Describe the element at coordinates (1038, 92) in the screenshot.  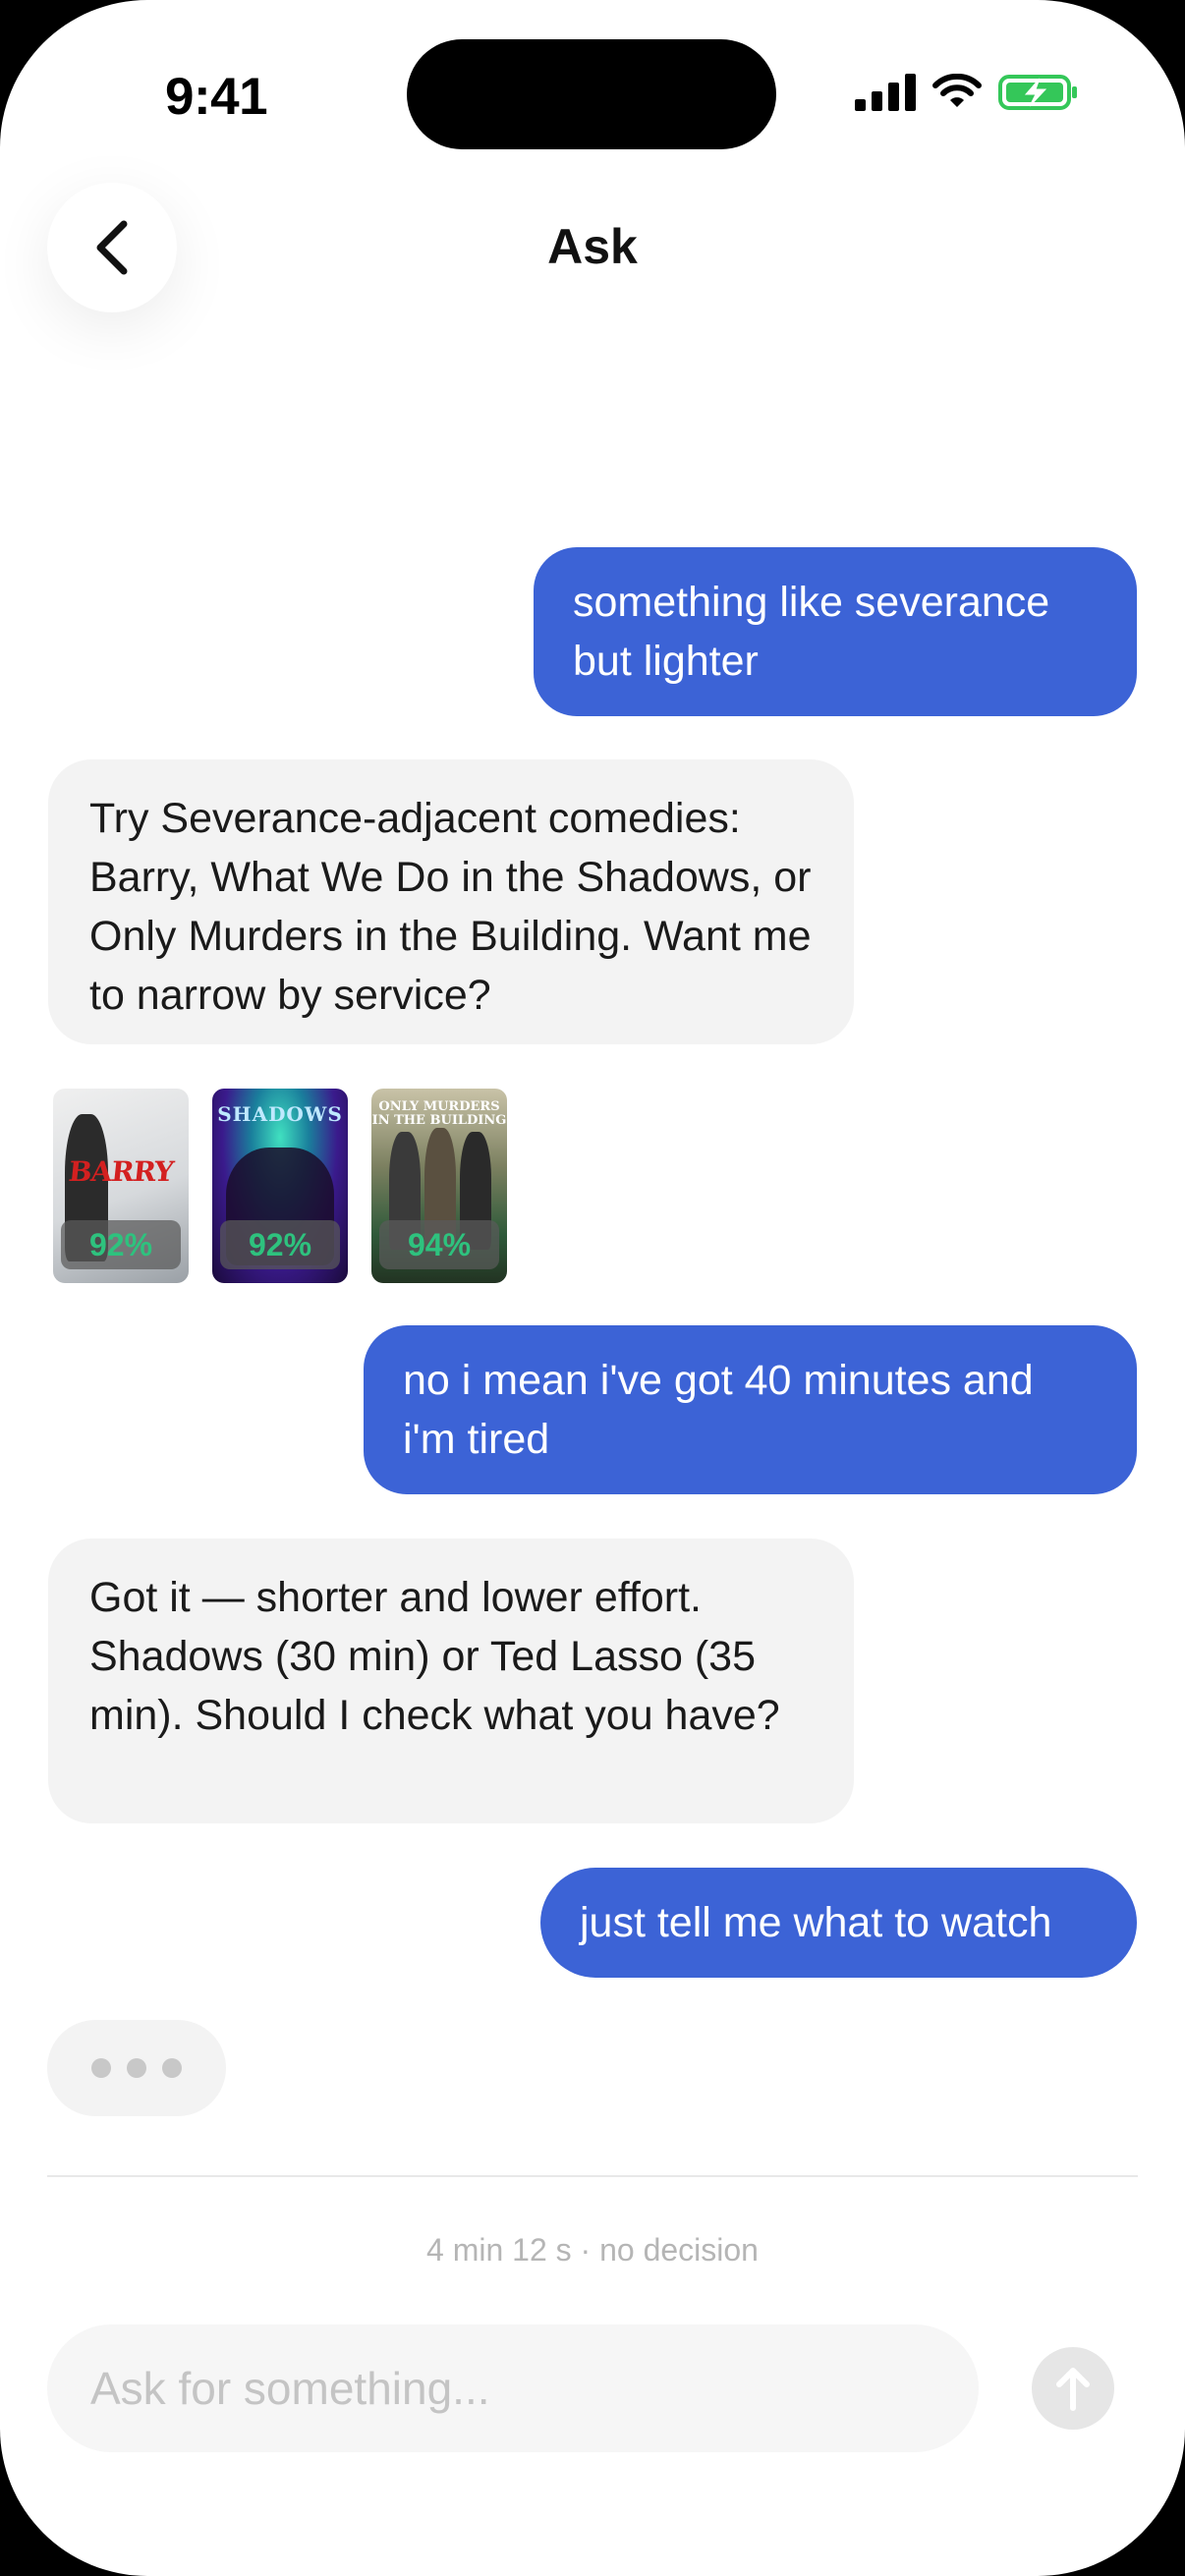
I see `battery-charging-icon` at that location.